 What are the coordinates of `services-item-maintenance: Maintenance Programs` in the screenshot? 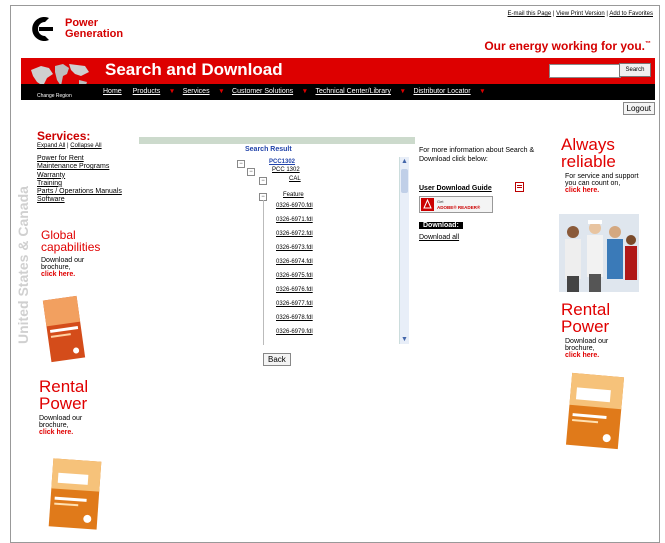 It's located at (79, 167).